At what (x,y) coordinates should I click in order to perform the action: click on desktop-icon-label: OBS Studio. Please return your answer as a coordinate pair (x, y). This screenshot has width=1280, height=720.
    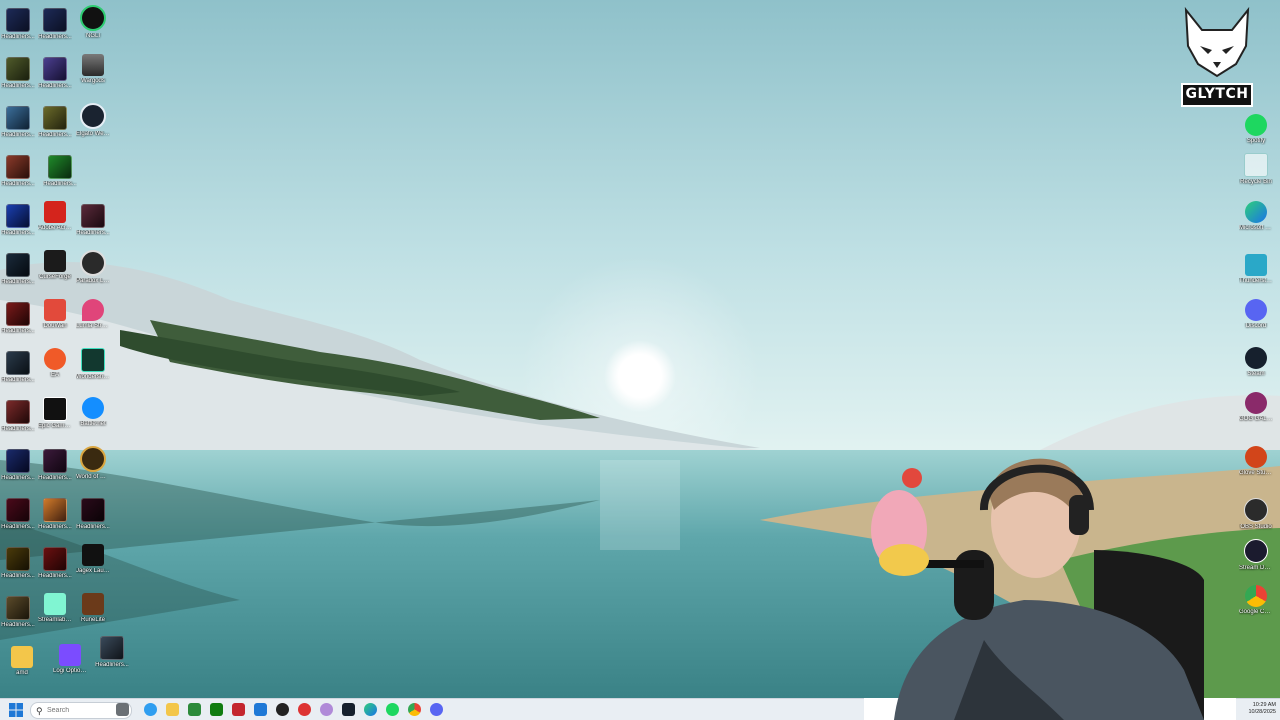
    Looking at the image, I should click on (1256, 527).